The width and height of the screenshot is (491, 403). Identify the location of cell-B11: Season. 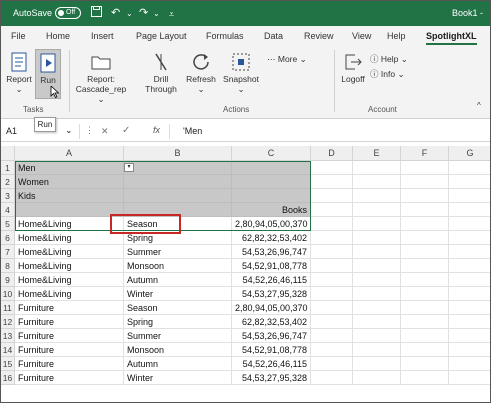
(178, 308).